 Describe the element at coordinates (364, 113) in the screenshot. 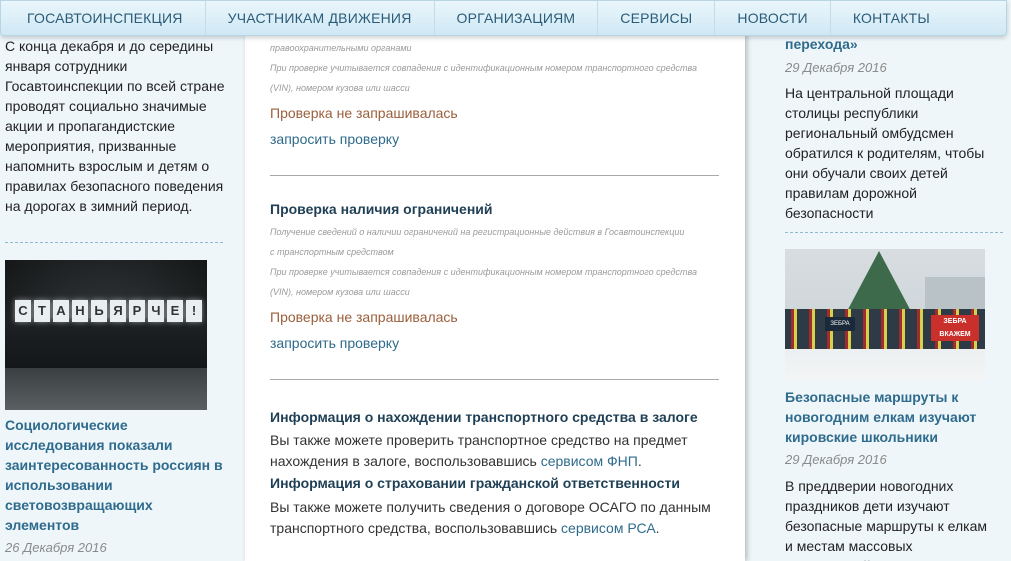

I see `wanted-check-status: Проверка не запрашивалась` at that location.